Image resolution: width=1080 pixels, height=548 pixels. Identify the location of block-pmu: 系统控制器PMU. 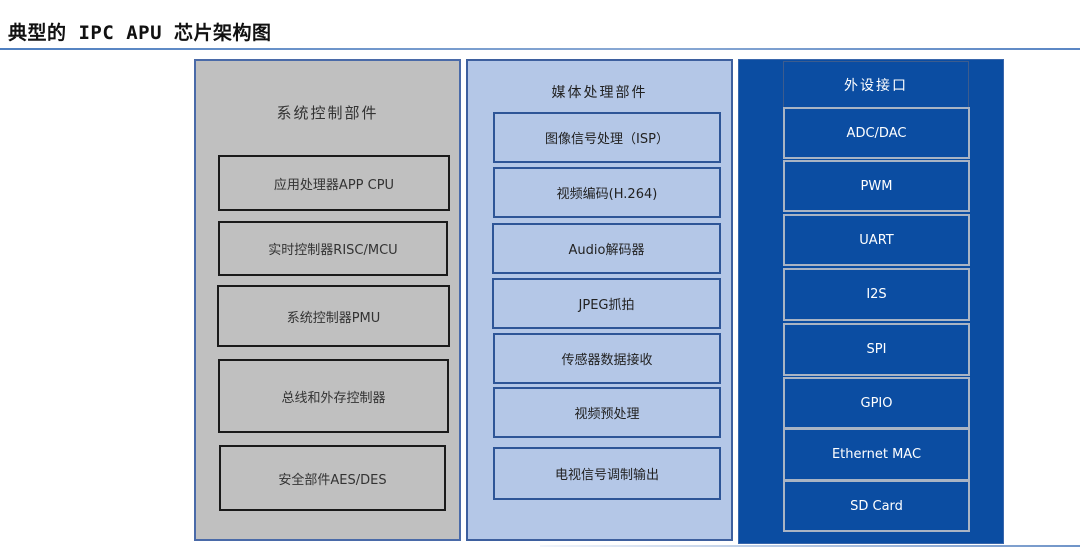
(333, 316).